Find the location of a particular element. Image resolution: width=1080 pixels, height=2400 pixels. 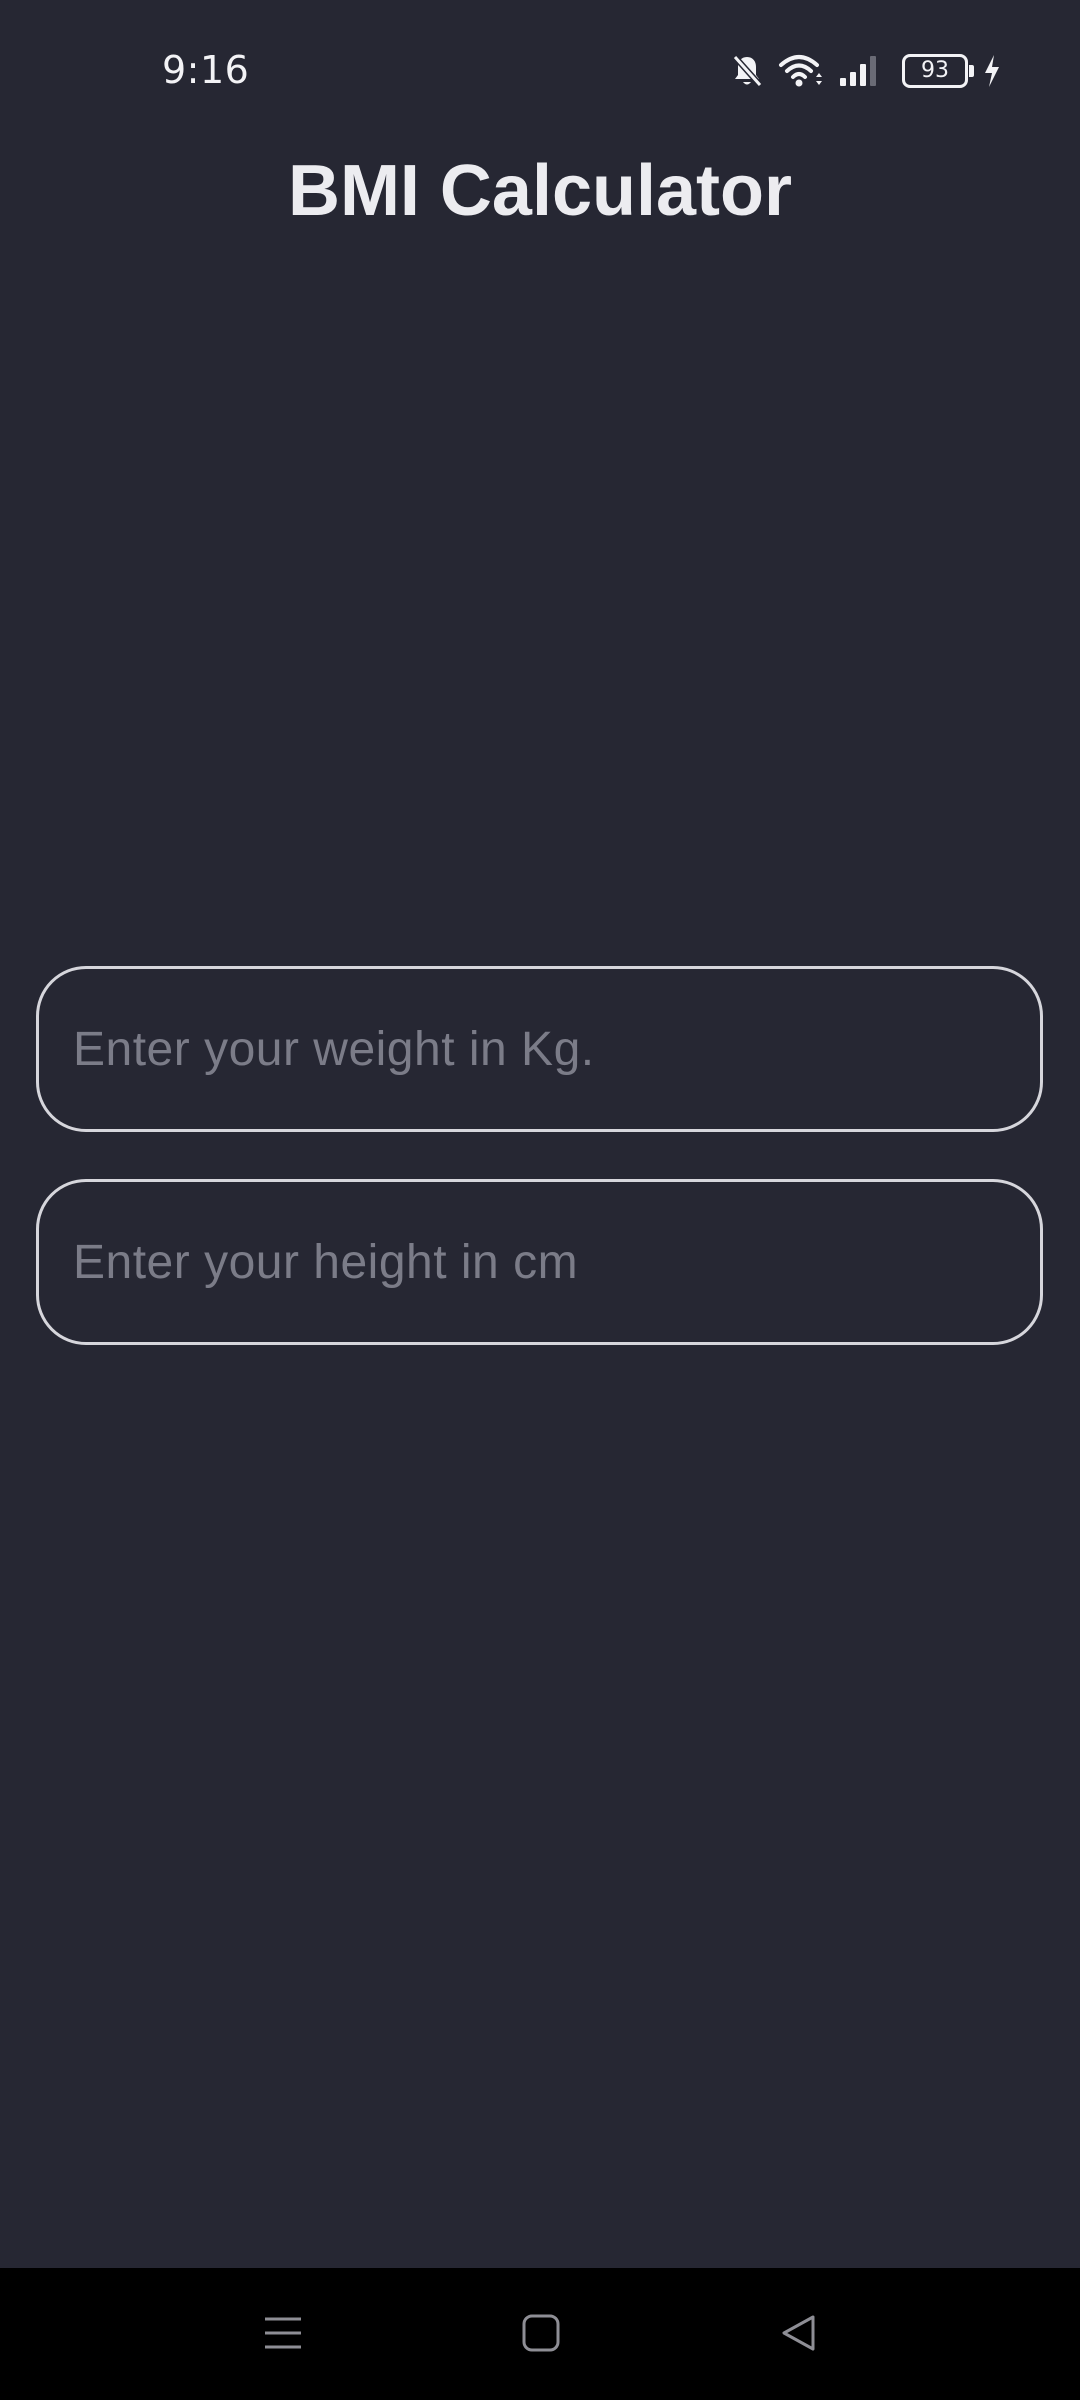

weight-input is located at coordinates (539, 1049).